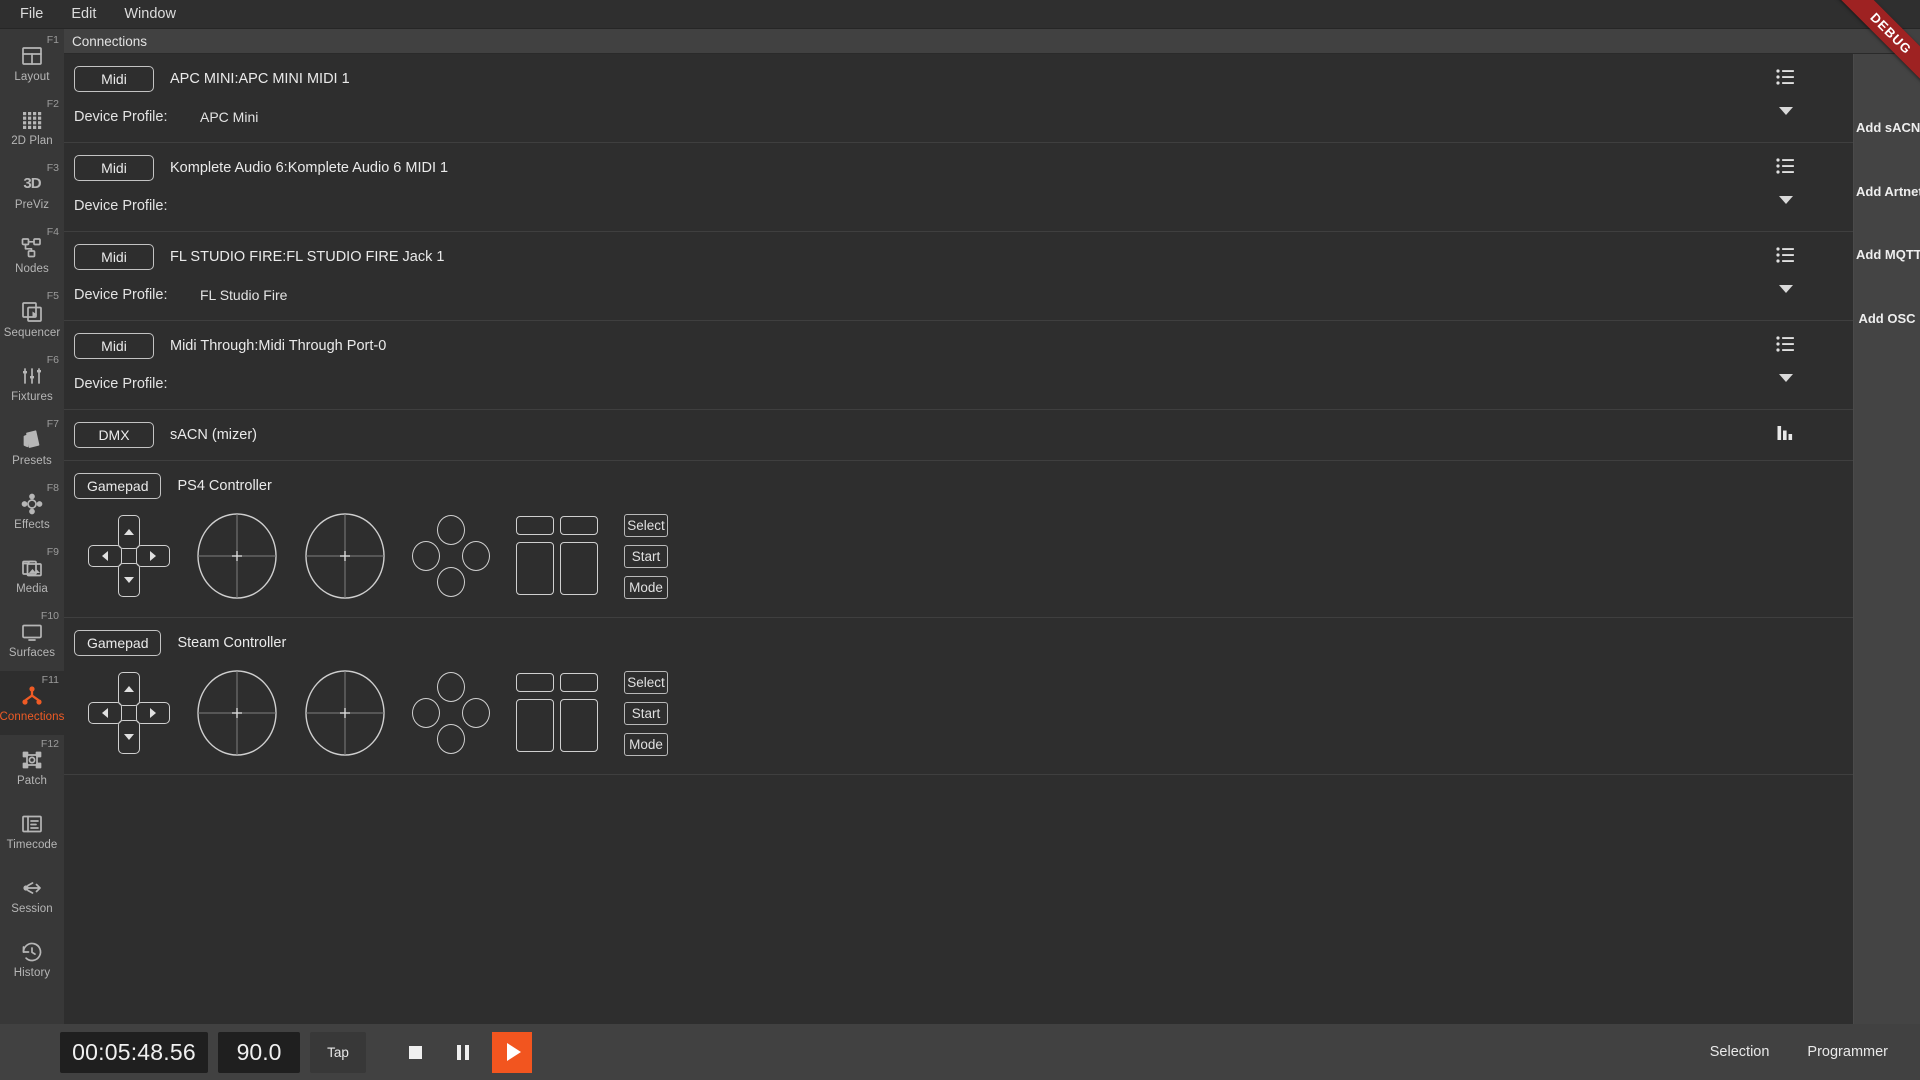 The height and width of the screenshot is (1080, 1920). What do you see at coordinates (32, 56) in the screenshot?
I see `layout-icon` at bounding box center [32, 56].